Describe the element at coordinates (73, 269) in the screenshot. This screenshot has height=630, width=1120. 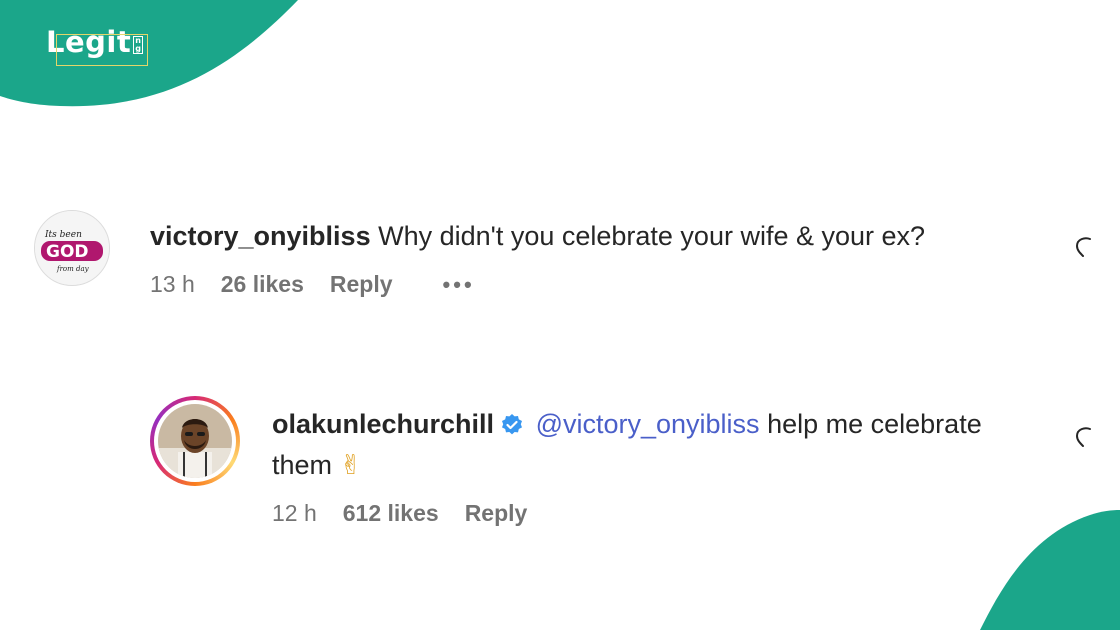
I see `svg-text: from day` at that location.